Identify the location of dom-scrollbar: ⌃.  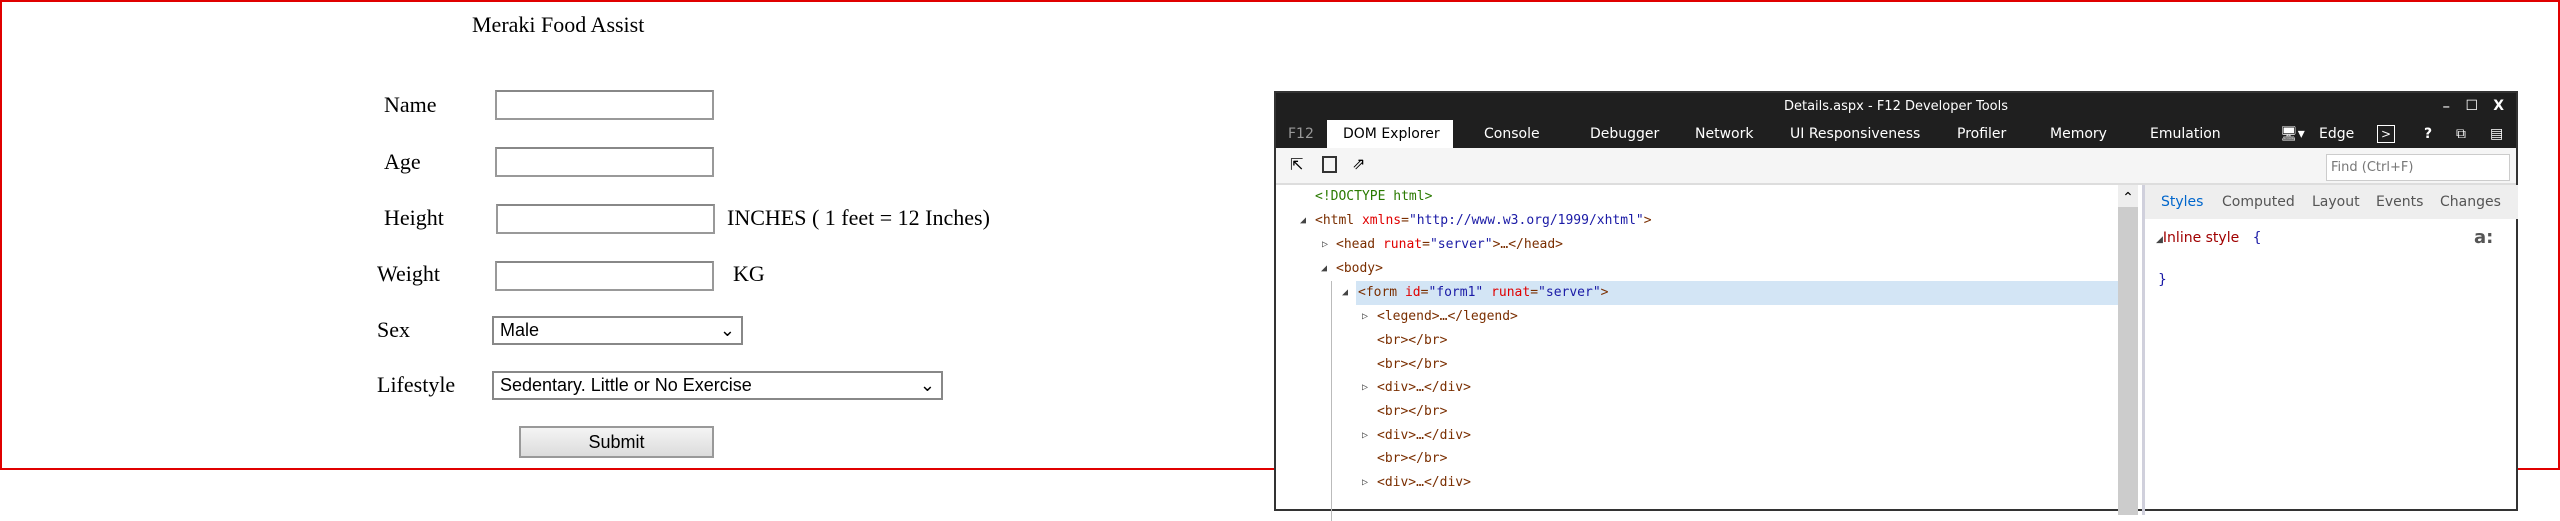
(2128, 350).